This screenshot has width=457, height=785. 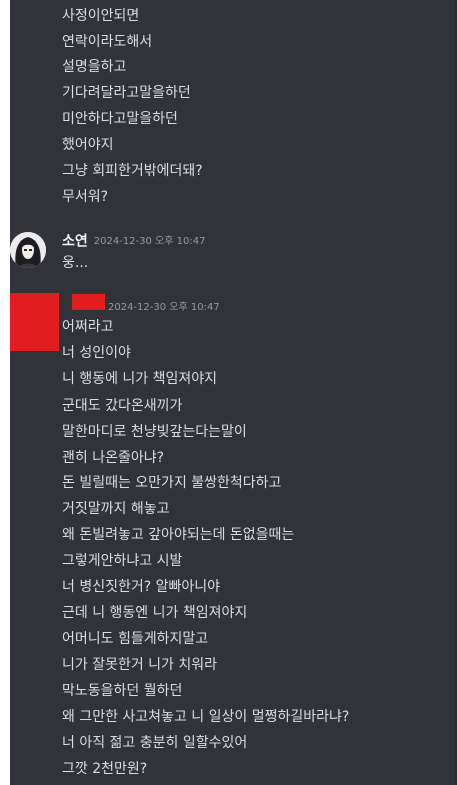 I want to click on message-line: 니 행동에 니가 책임져야지, so click(x=140, y=379).